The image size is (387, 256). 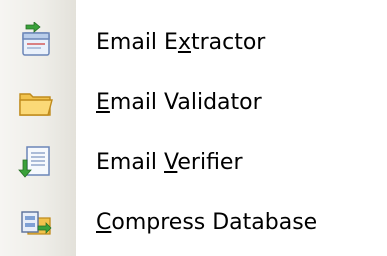 I want to click on menu-item-label: Email Extractor, so click(x=181, y=42).